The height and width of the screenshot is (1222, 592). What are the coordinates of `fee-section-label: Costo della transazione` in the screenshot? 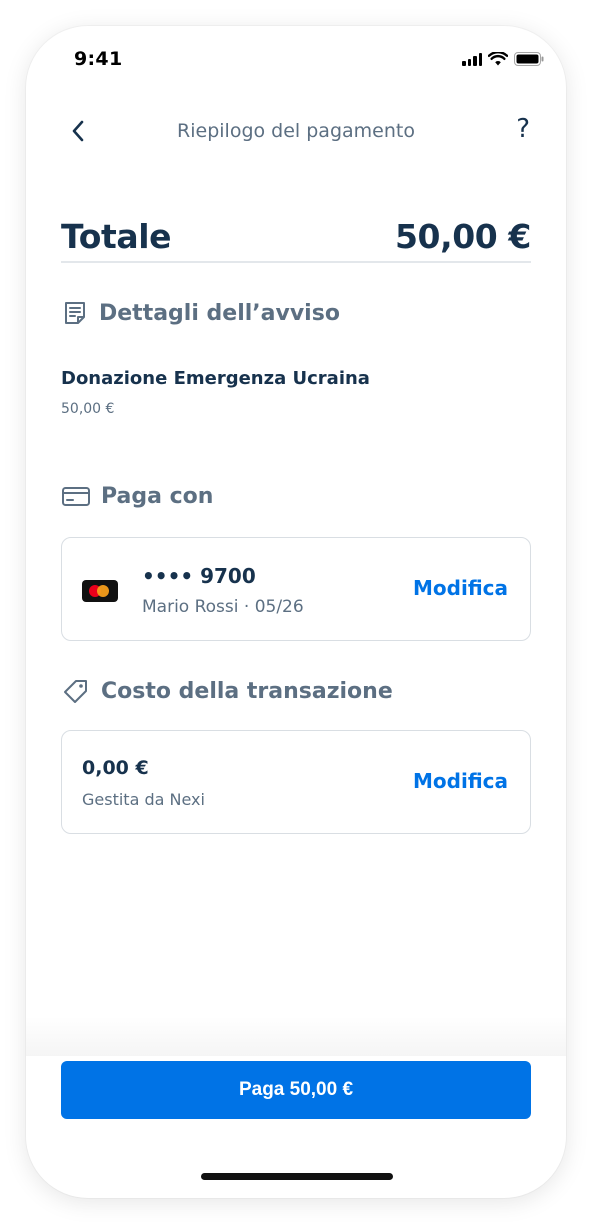 It's located at (247, 691).